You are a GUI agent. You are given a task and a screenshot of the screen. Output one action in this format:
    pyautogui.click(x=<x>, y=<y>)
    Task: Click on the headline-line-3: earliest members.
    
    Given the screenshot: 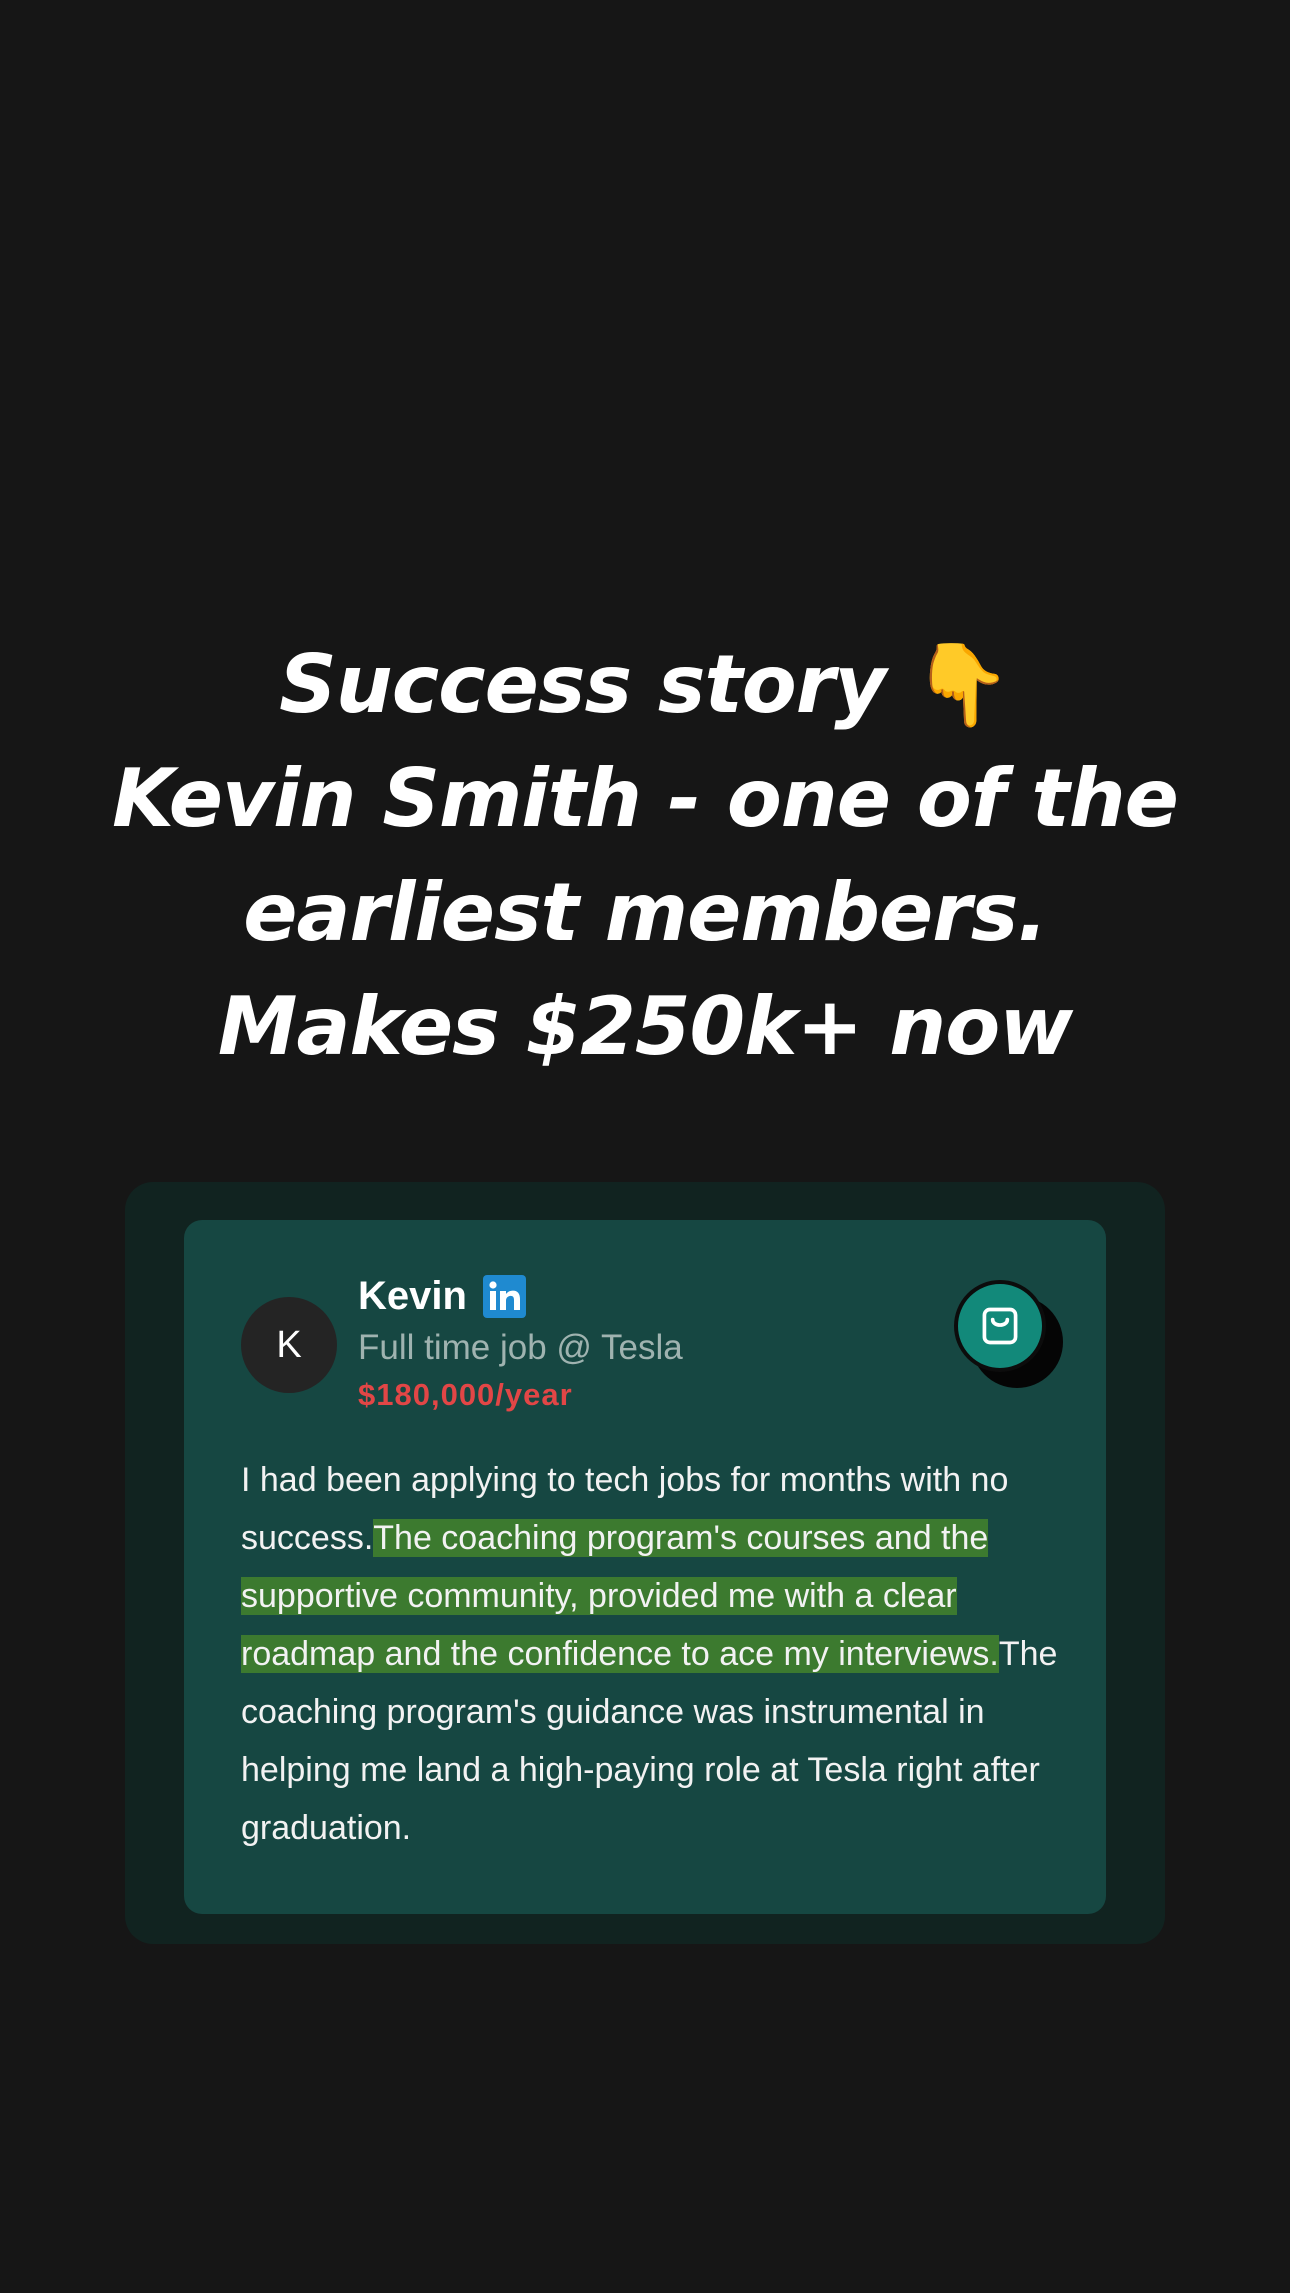 What is the action you would take?
    pyautogui.click(x=645, y=912)
    